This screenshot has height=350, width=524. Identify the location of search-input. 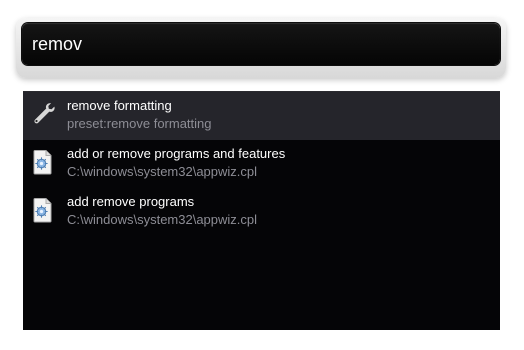
(266, 44).